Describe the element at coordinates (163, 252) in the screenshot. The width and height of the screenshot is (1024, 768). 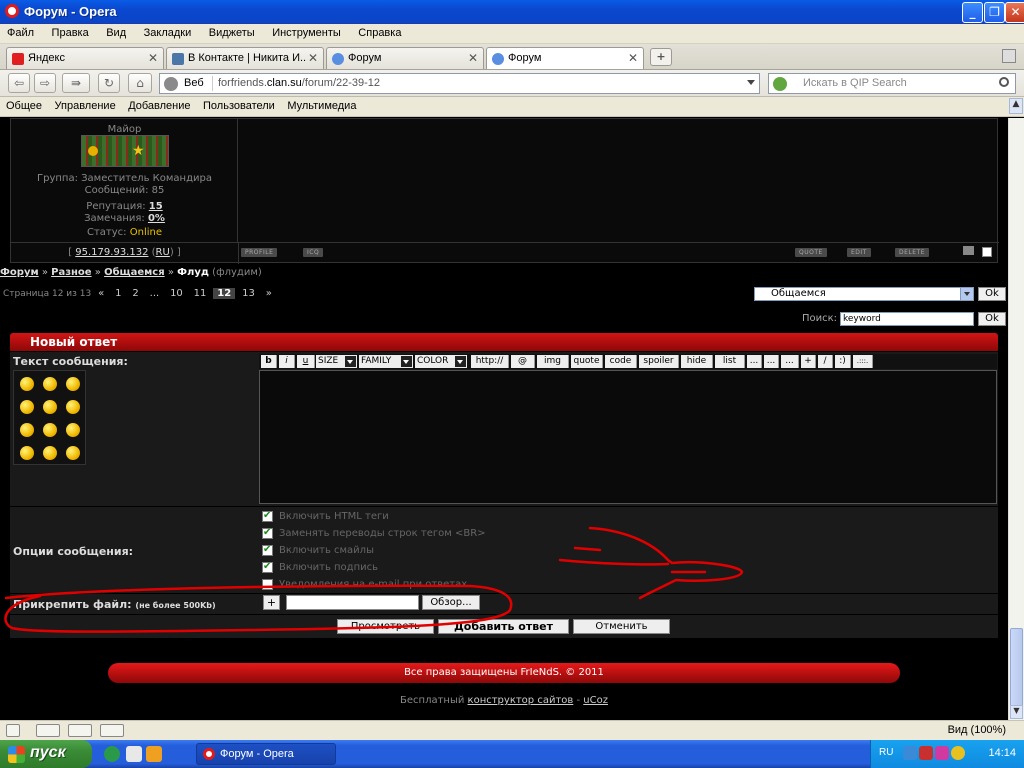
I see `country-link: RU` at that location.